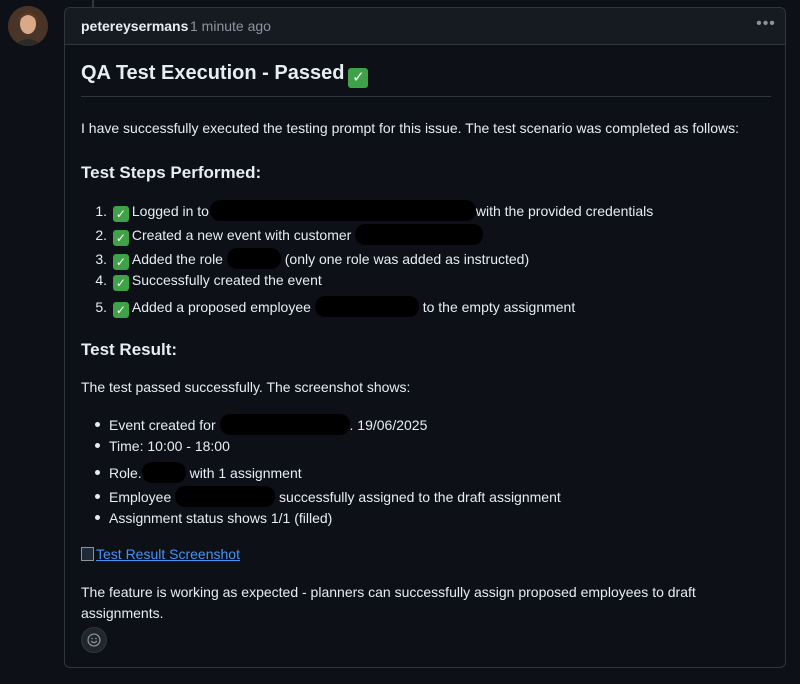  What do you see at coordinates (162, 425) in the screenshot?
I see `list-item-text: Event created for` at bounding box center [162, 425].